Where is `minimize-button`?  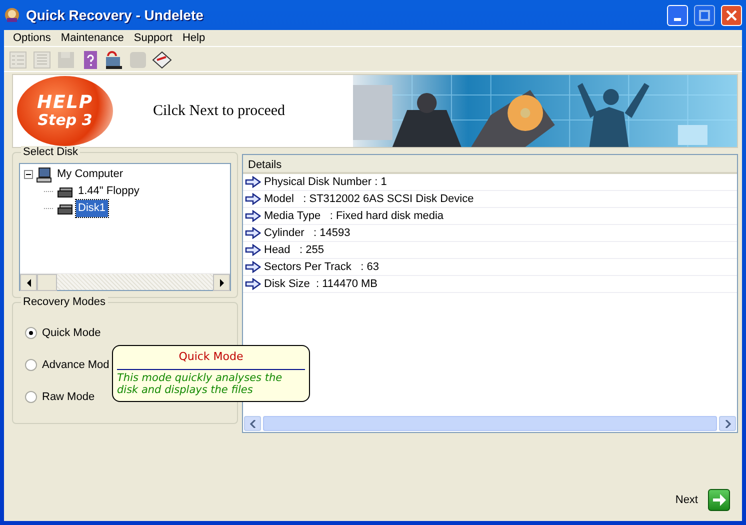
minimize-button is located at coordinates (677, 15).